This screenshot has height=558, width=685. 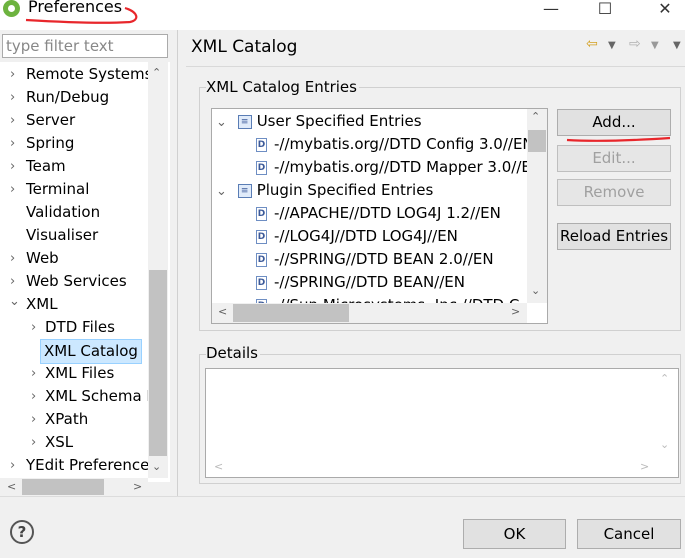 What do you see at coordinates (22, 532) in the screenshot?
I see `help-icon: ?` at bounding box center [22, 532].